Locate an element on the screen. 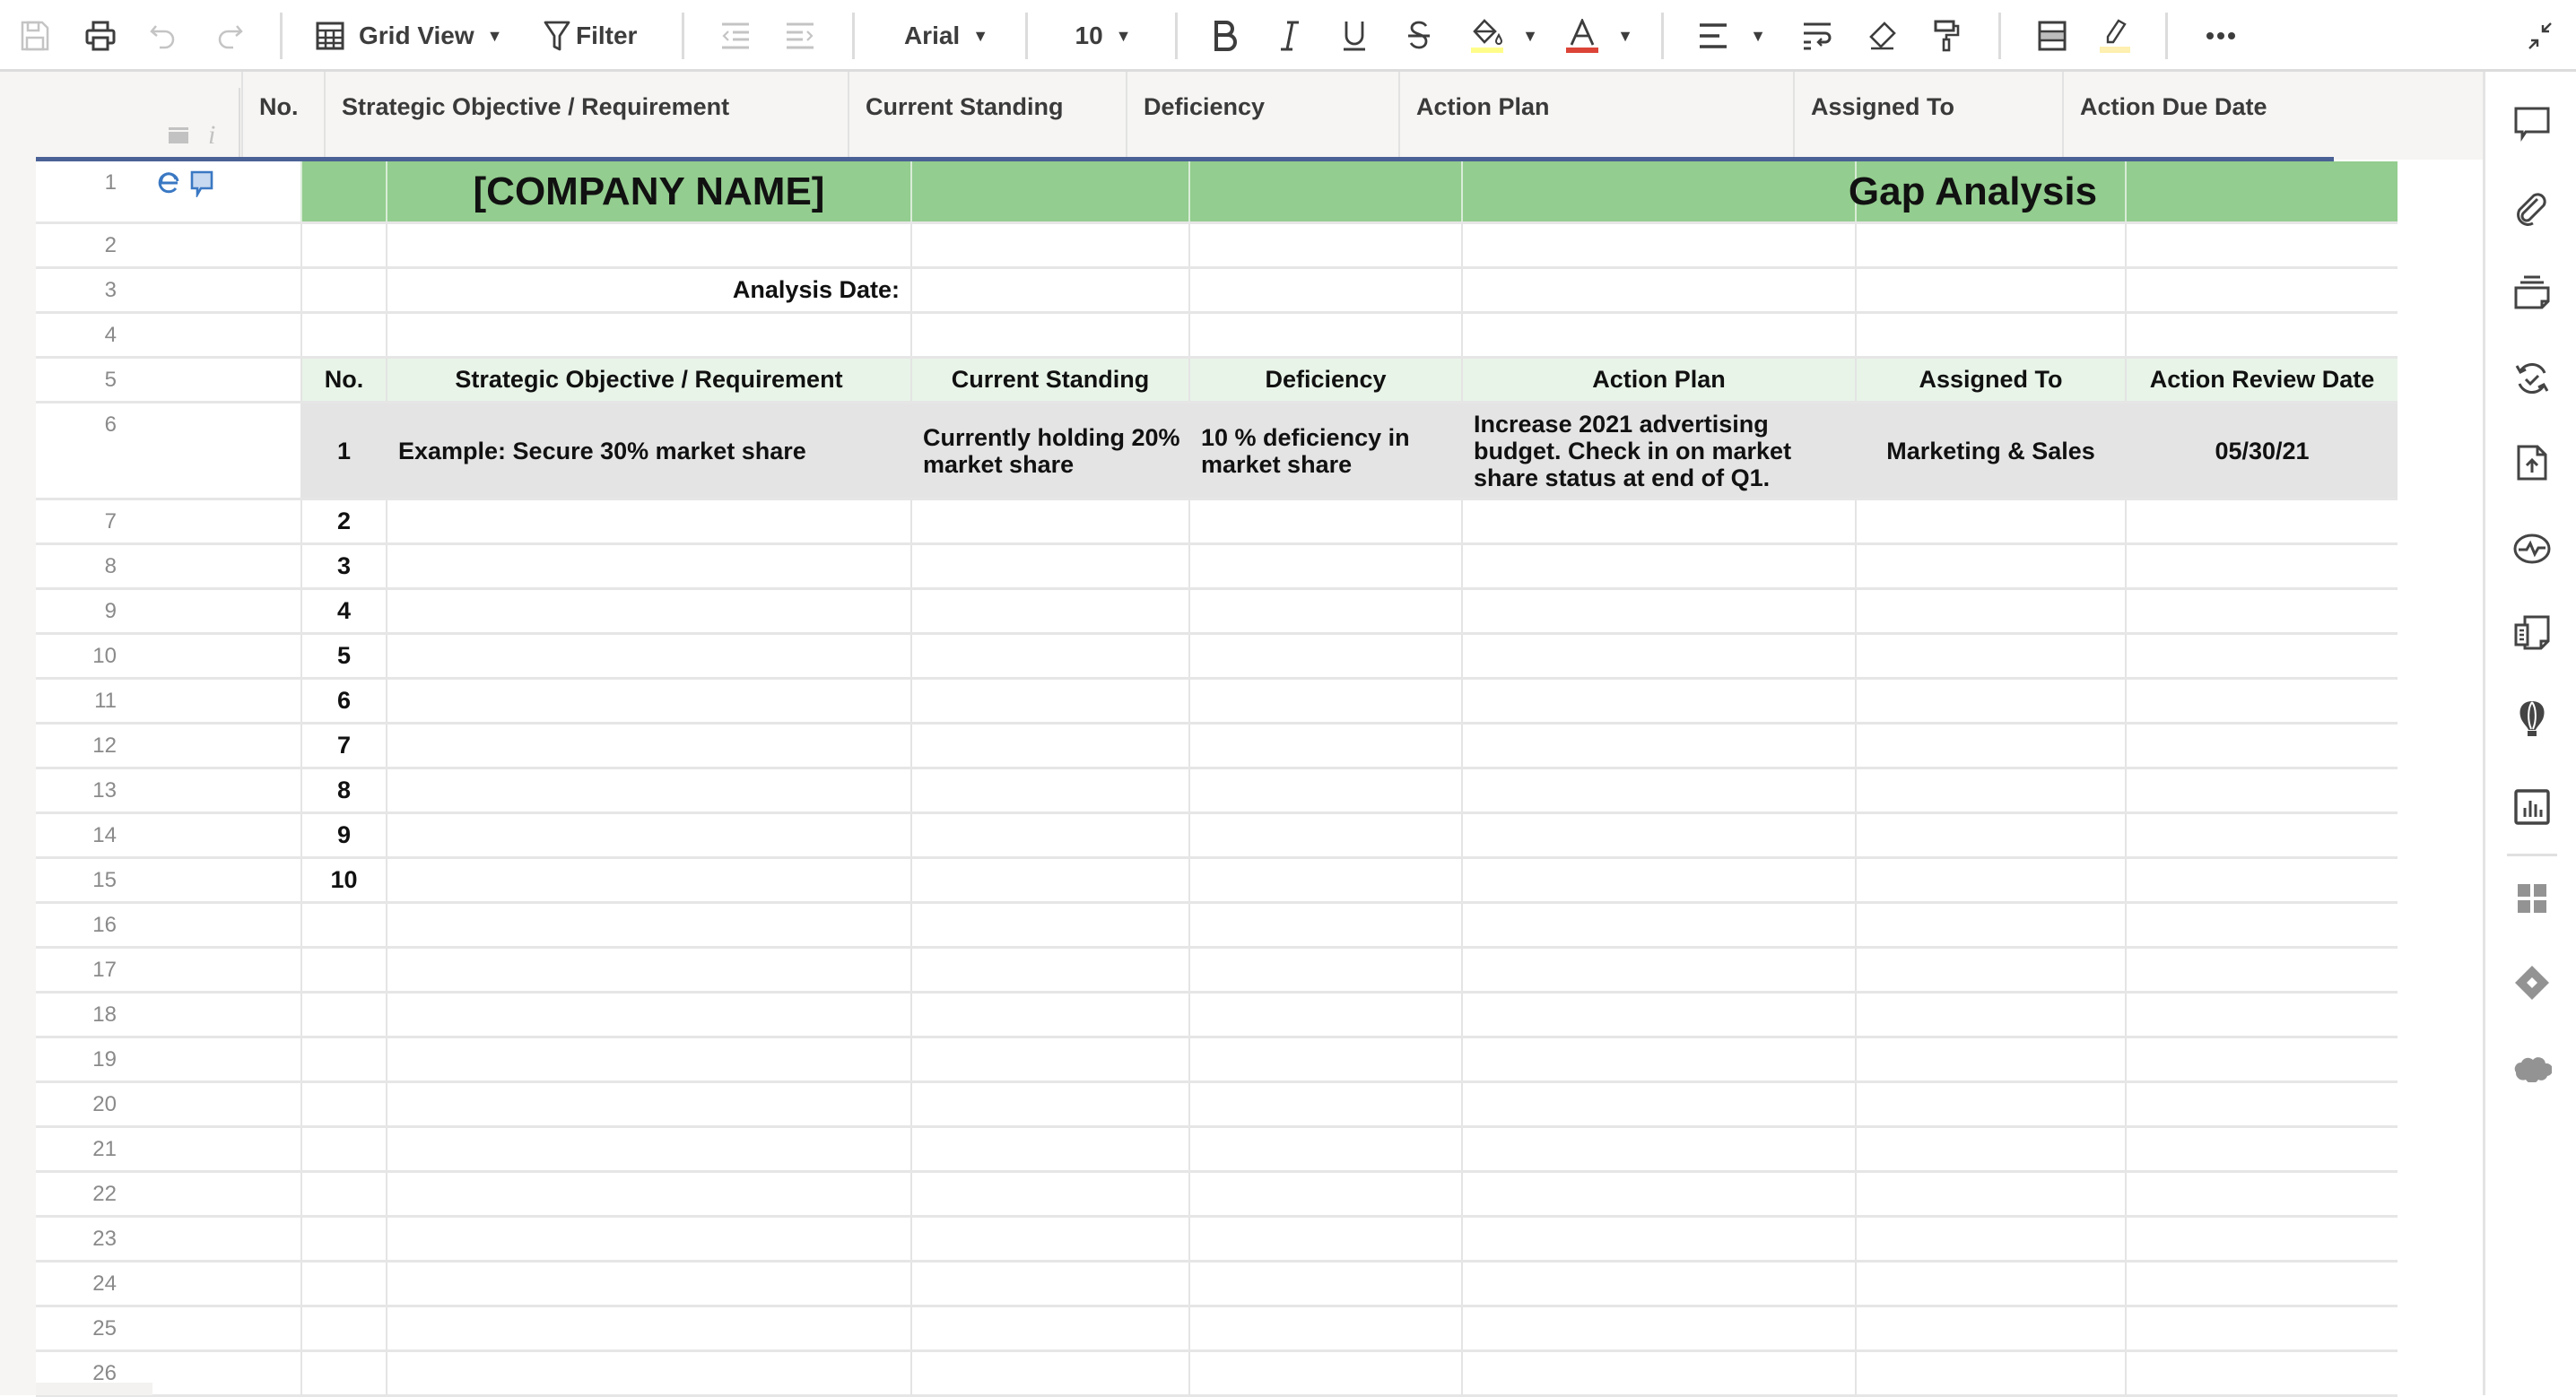 The height and width of the screenshot is (1397, 2576). redo-icon is located at coordinates (229, 36).